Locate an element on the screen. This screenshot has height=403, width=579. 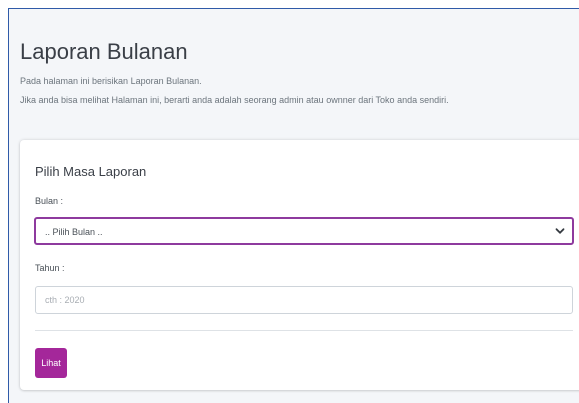
card-title: Pilih Masa Laporan is located at coordinates (91, 171).